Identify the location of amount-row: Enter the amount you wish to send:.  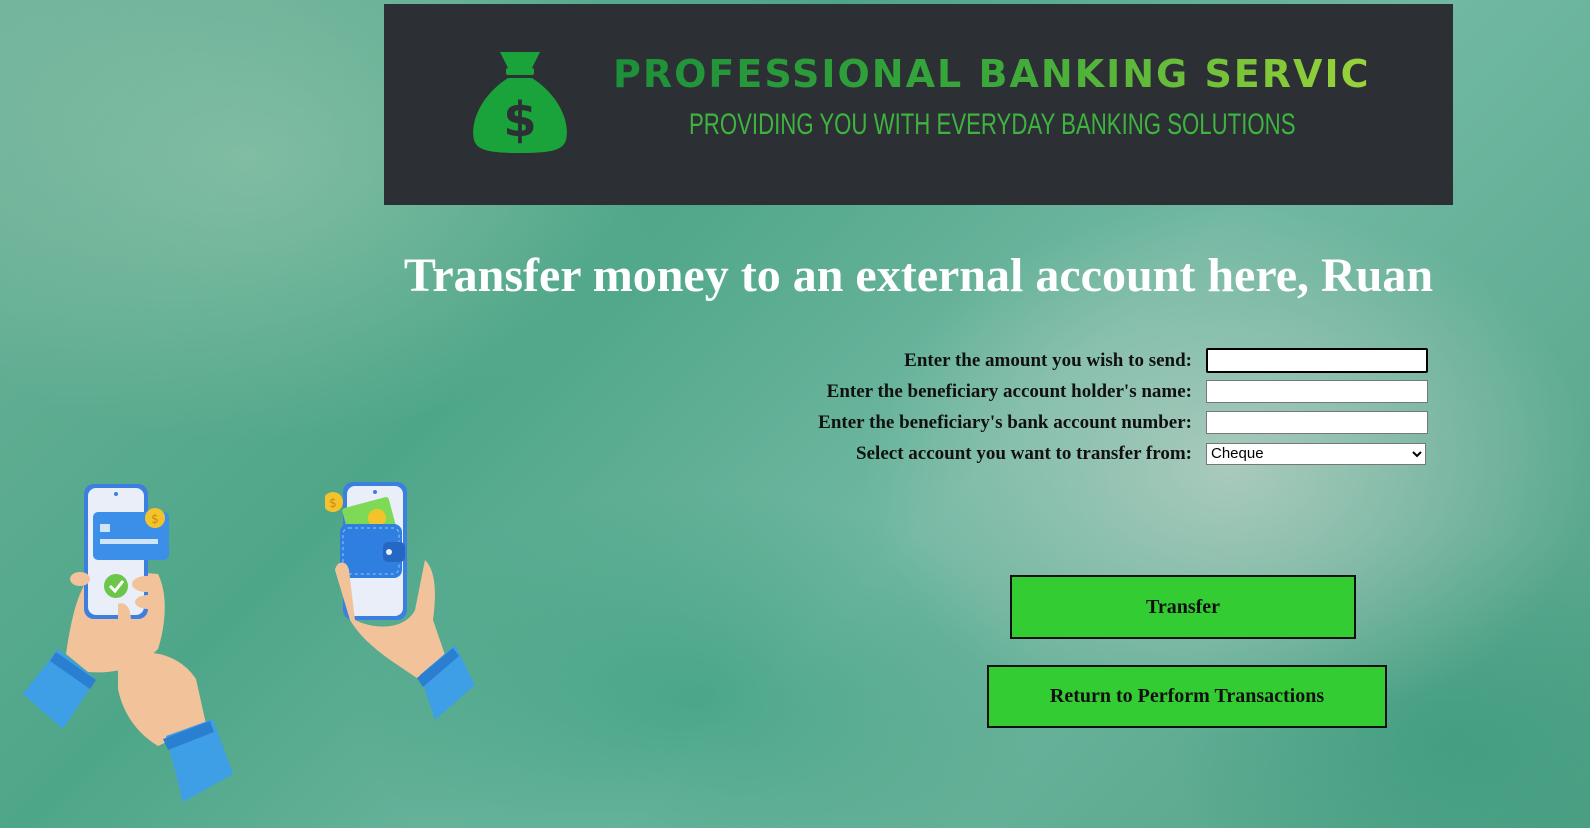
(1064, 360).